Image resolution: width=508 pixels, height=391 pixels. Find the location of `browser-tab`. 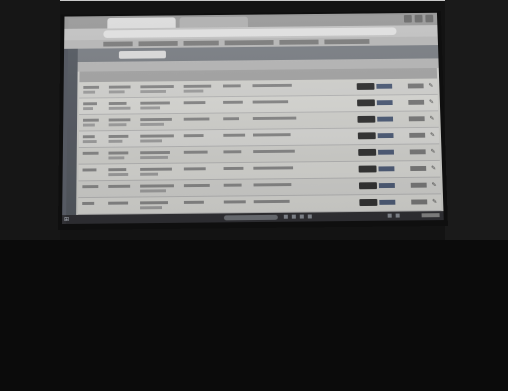

browser-tab is located at coordinates (213, 22).